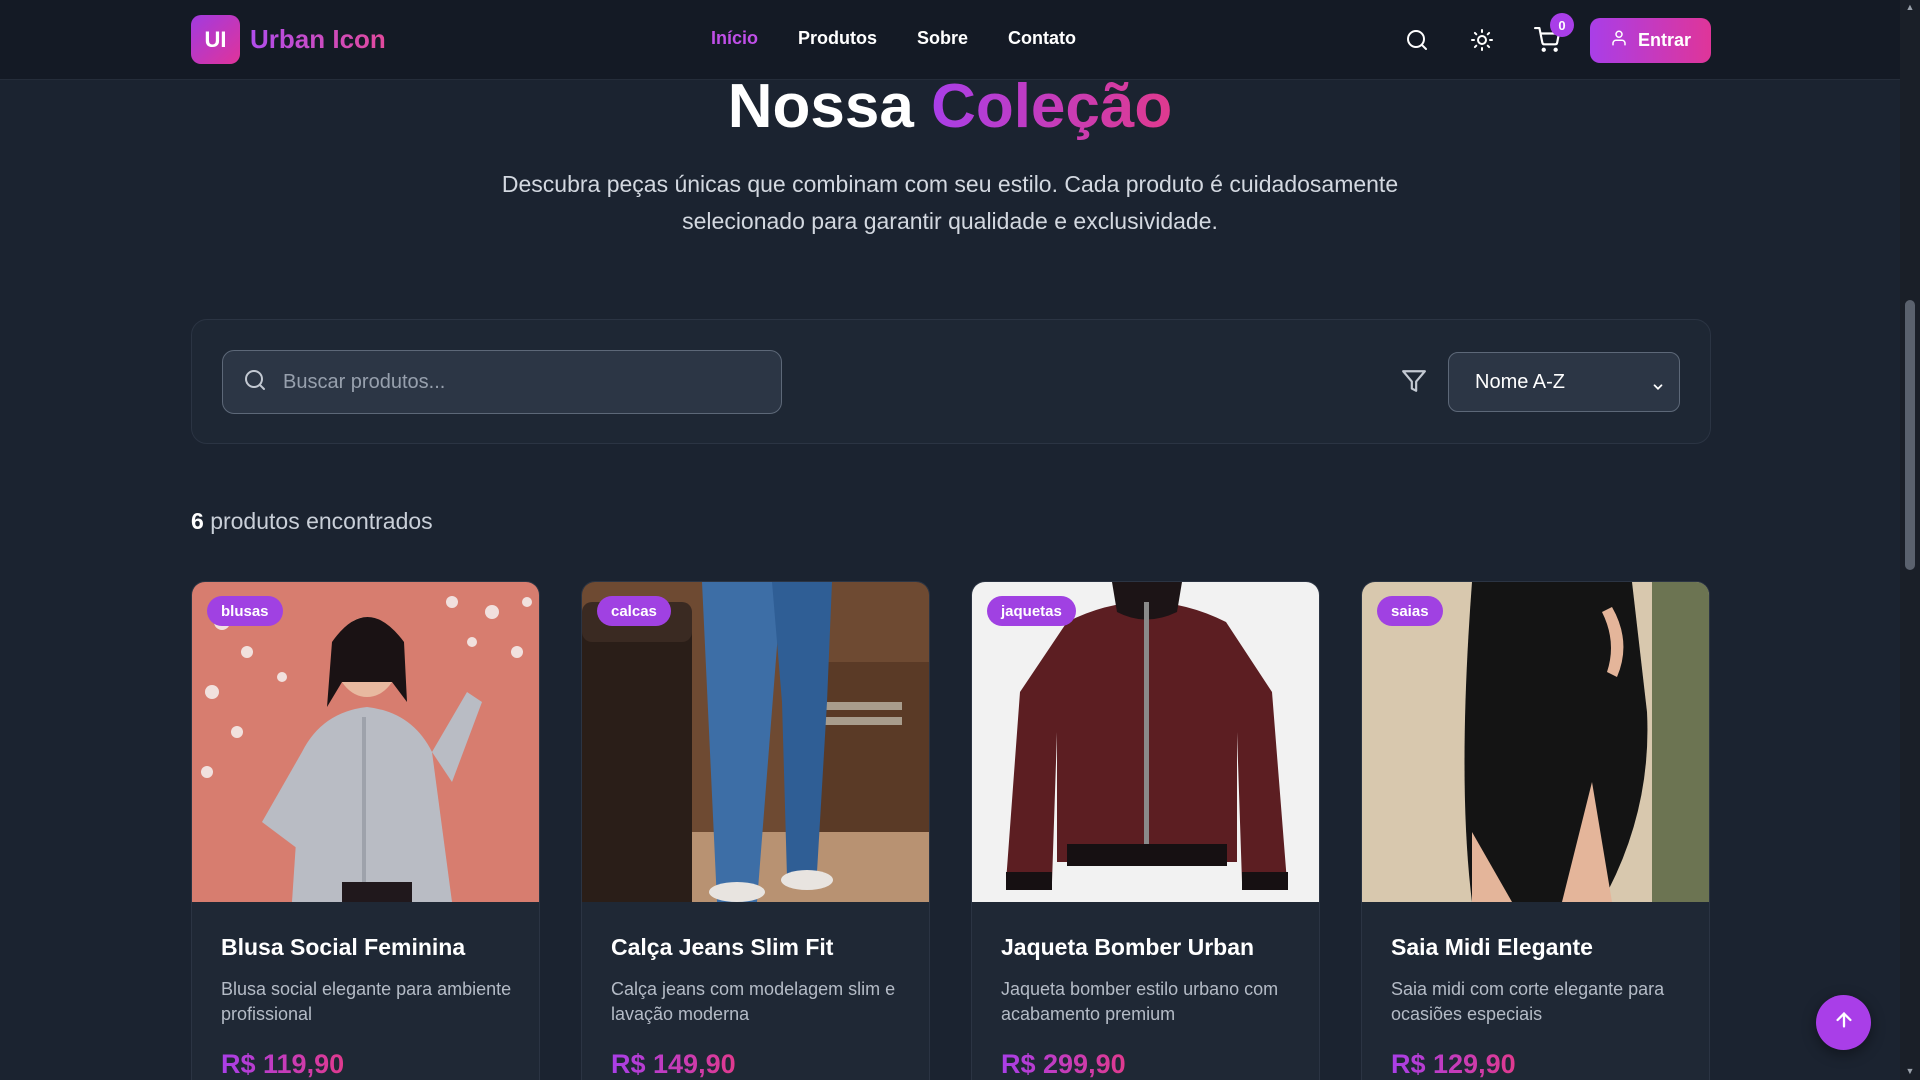  I want to click on main-nav: Início Produtos Sobre Contato, so click(893, 38).